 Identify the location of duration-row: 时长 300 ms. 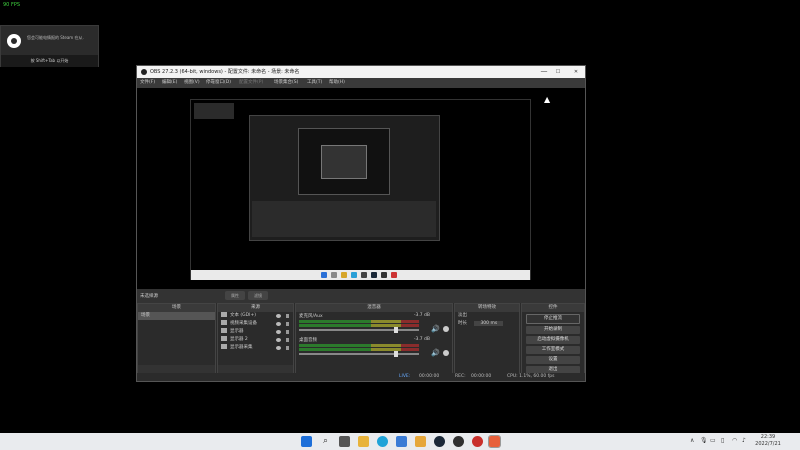
(487, 324).